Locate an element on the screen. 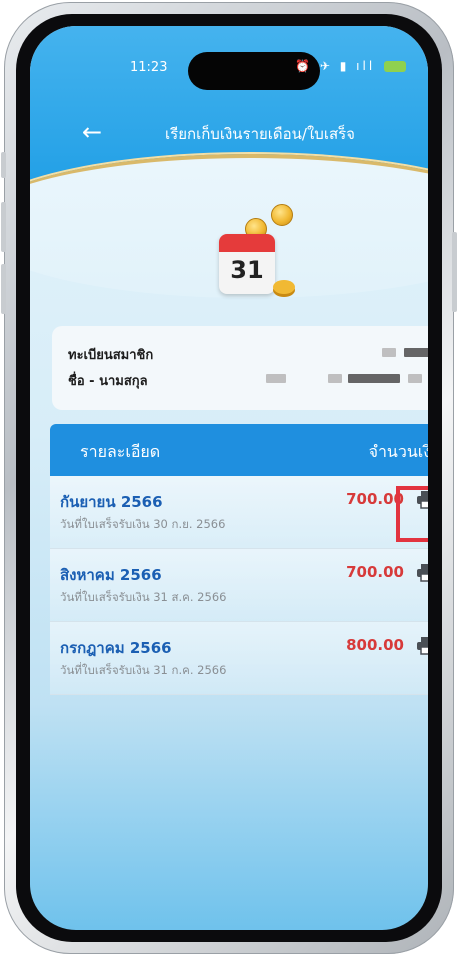 This screenshot has width=461, height=964. column-detail: รายละเอียด is located at coordinates (120, 451).